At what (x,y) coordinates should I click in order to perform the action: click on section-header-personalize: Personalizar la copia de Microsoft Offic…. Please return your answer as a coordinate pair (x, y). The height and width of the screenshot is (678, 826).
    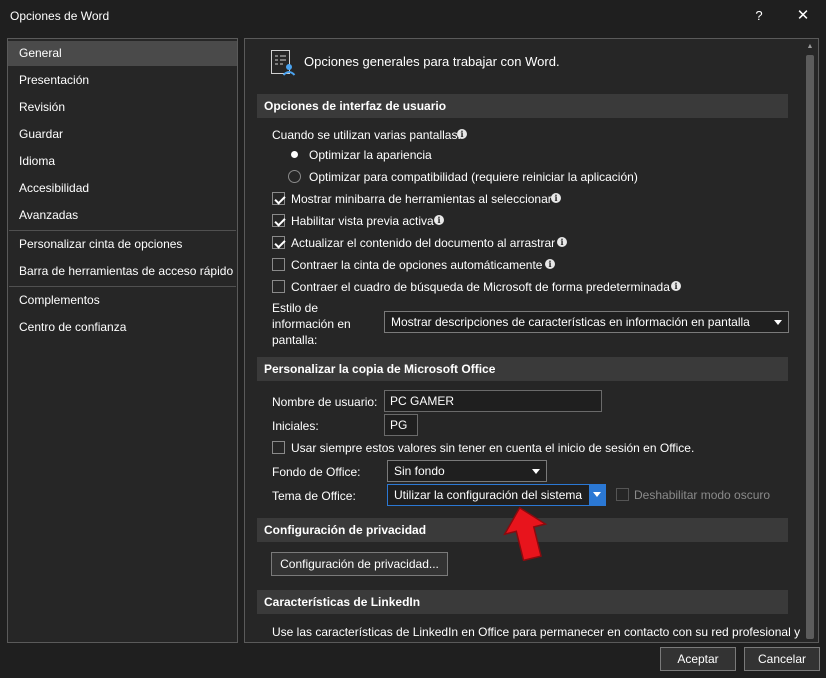
    Looking at the image, I should click on (522, 369).